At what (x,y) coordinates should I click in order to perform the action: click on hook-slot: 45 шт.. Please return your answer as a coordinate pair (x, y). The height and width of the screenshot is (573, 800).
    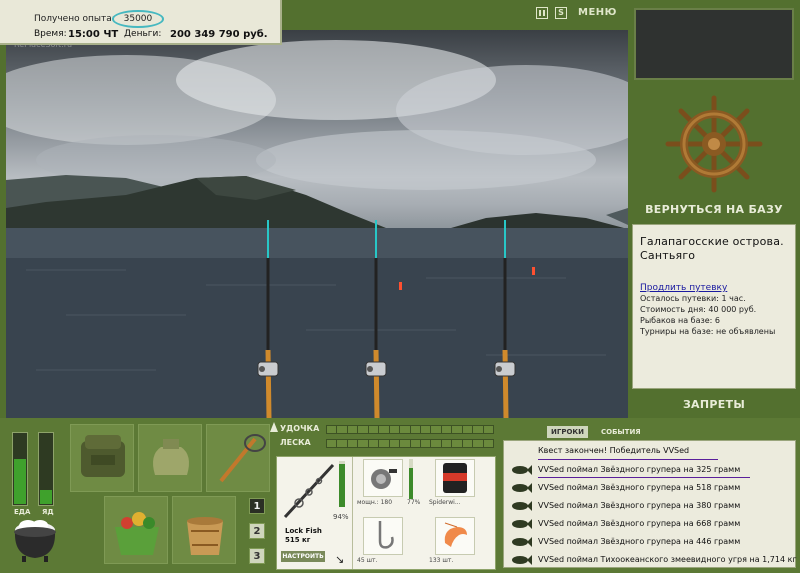
    Looking at the image, I should click on (387, 541).